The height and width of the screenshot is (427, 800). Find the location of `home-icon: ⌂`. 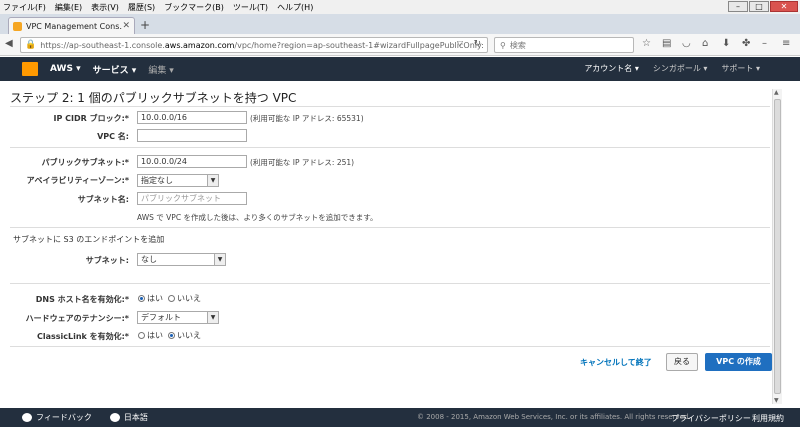

home-icon: ⌂ is located at coordinates (705, 43).